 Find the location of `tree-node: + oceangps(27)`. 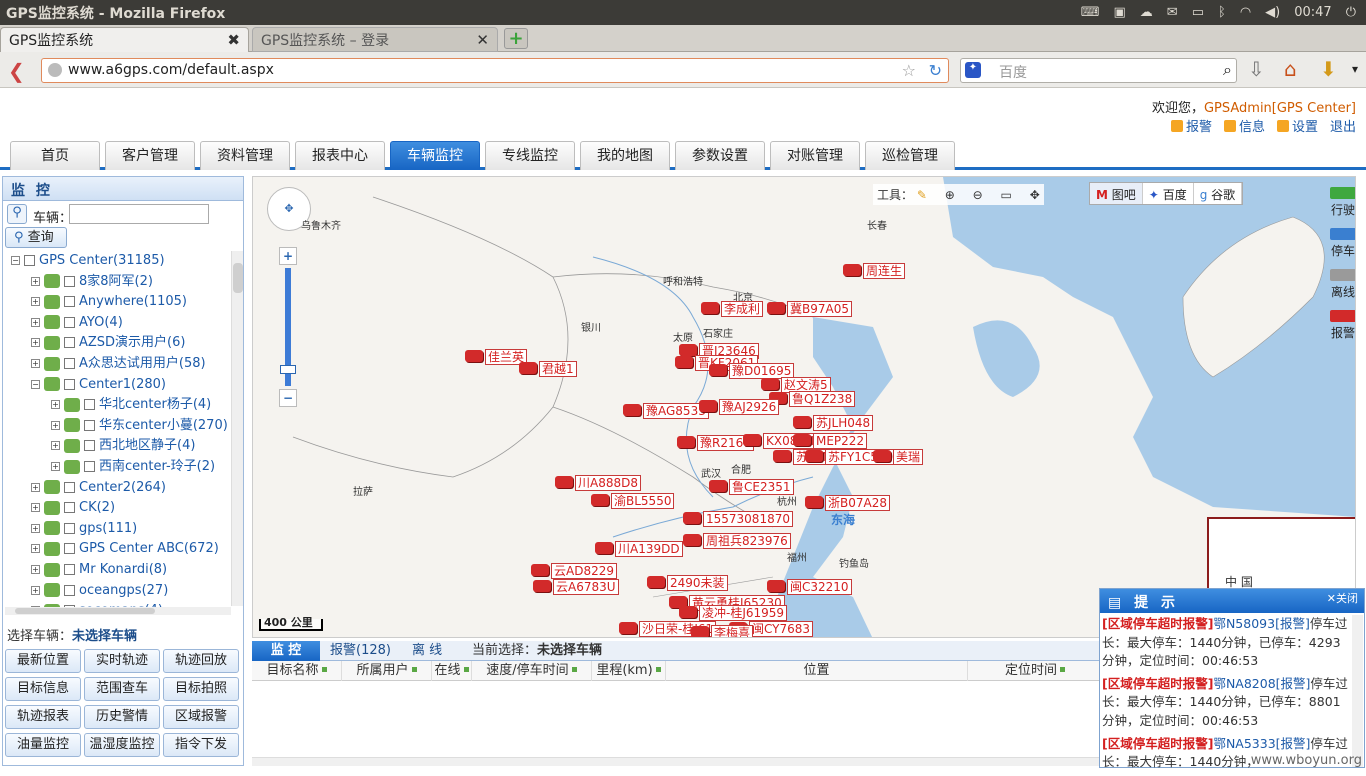

tree-node: + oceangps(27) is located at coordinates (99, 591).